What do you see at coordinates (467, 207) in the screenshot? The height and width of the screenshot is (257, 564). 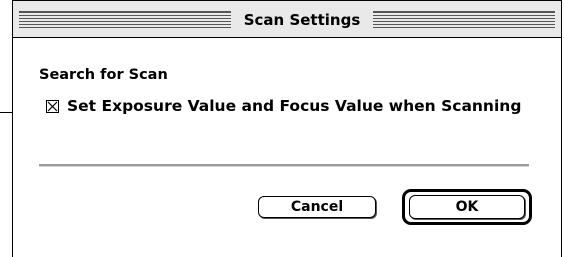 I see `ok-button: OK` at bounding box center [467, 207].